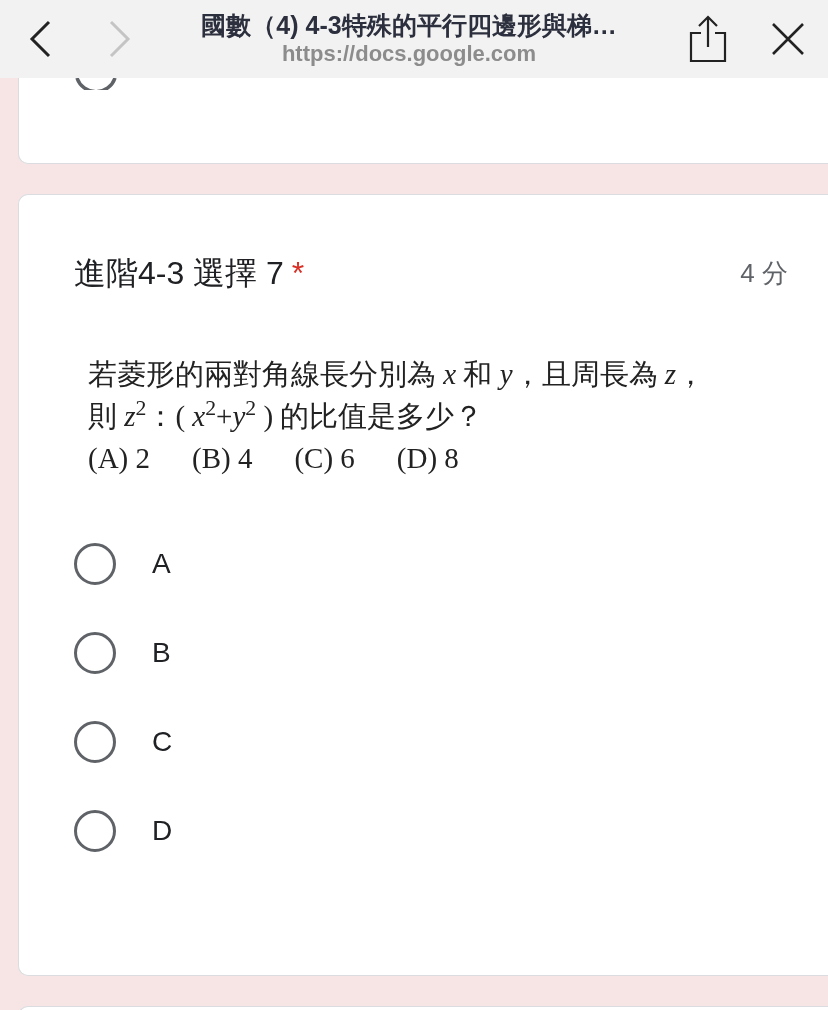 This screenshot has width=828, height=1010. I want to click on close-icon, so click(788, 39).